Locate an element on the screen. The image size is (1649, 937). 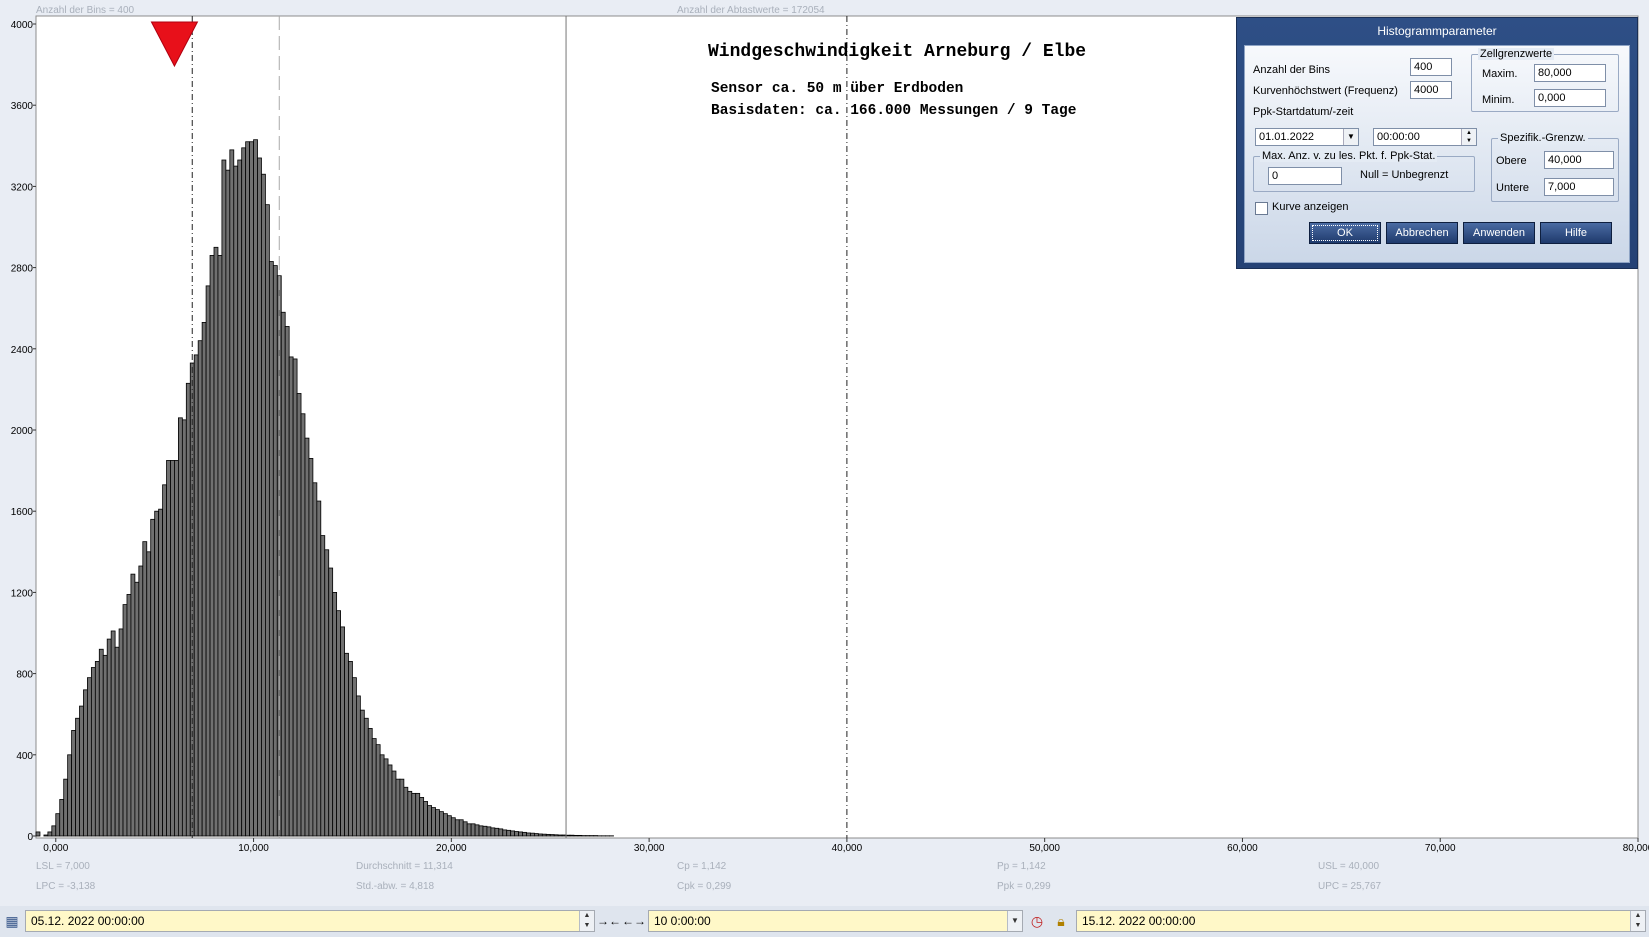
min-label: Minim. is located at coordinates (1498, 100).